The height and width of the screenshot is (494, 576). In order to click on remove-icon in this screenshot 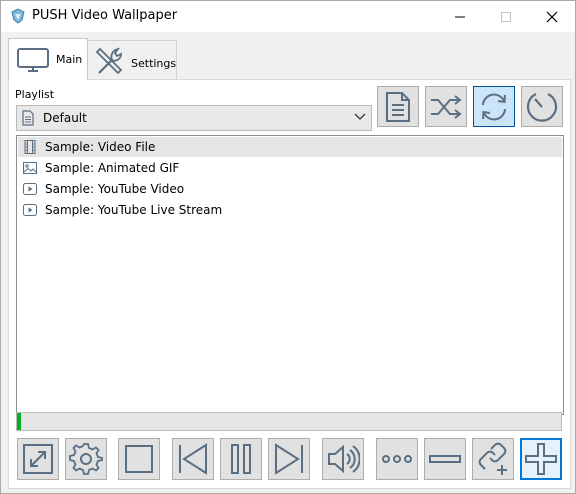, I will do `click(445, 459)`.